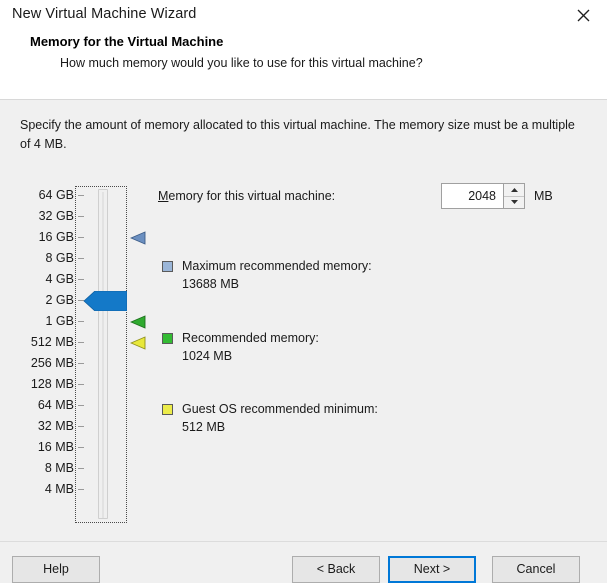 The image size is (607, 583). What do you see at coordinates (55, 426) in the screenshot?
I see `scale-tick-label: 32 MB` at bounding box center [55, 426].